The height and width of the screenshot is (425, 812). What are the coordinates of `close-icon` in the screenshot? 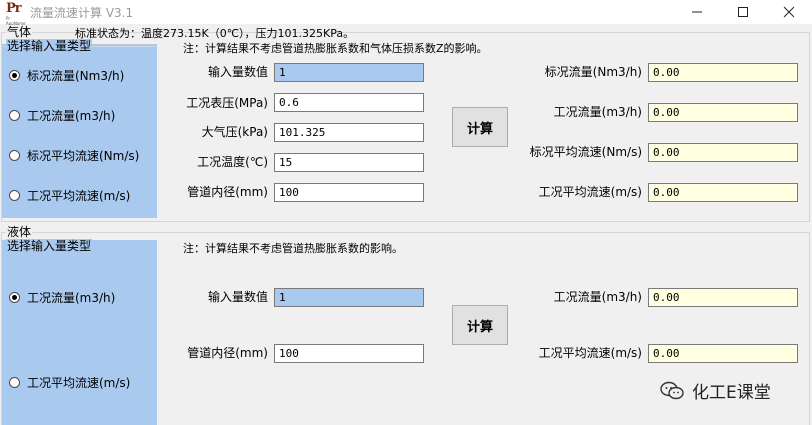 It's located at (789, 12).